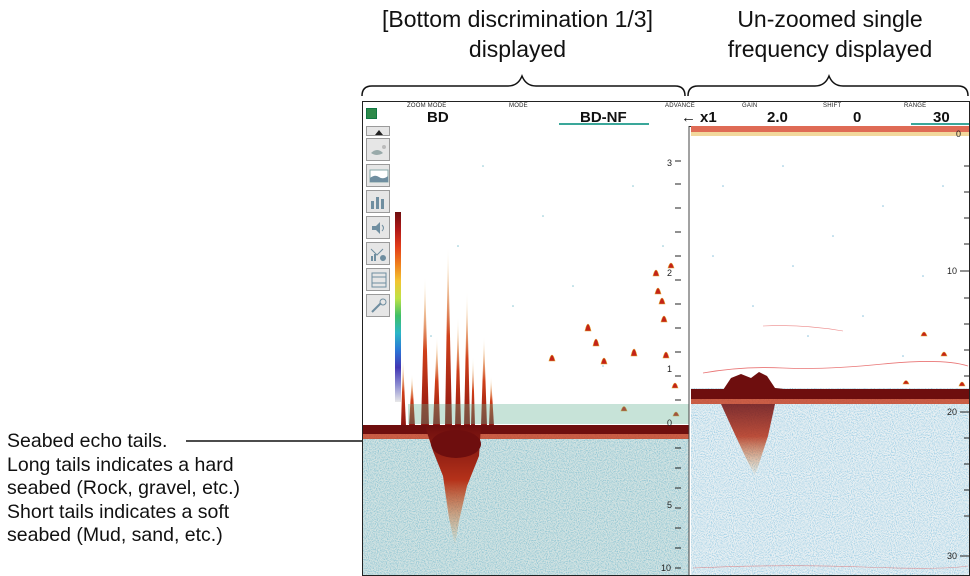 This screenshot has height=576, width=970. I want to click on arrow-left-icon: ←, so click(688, 117).